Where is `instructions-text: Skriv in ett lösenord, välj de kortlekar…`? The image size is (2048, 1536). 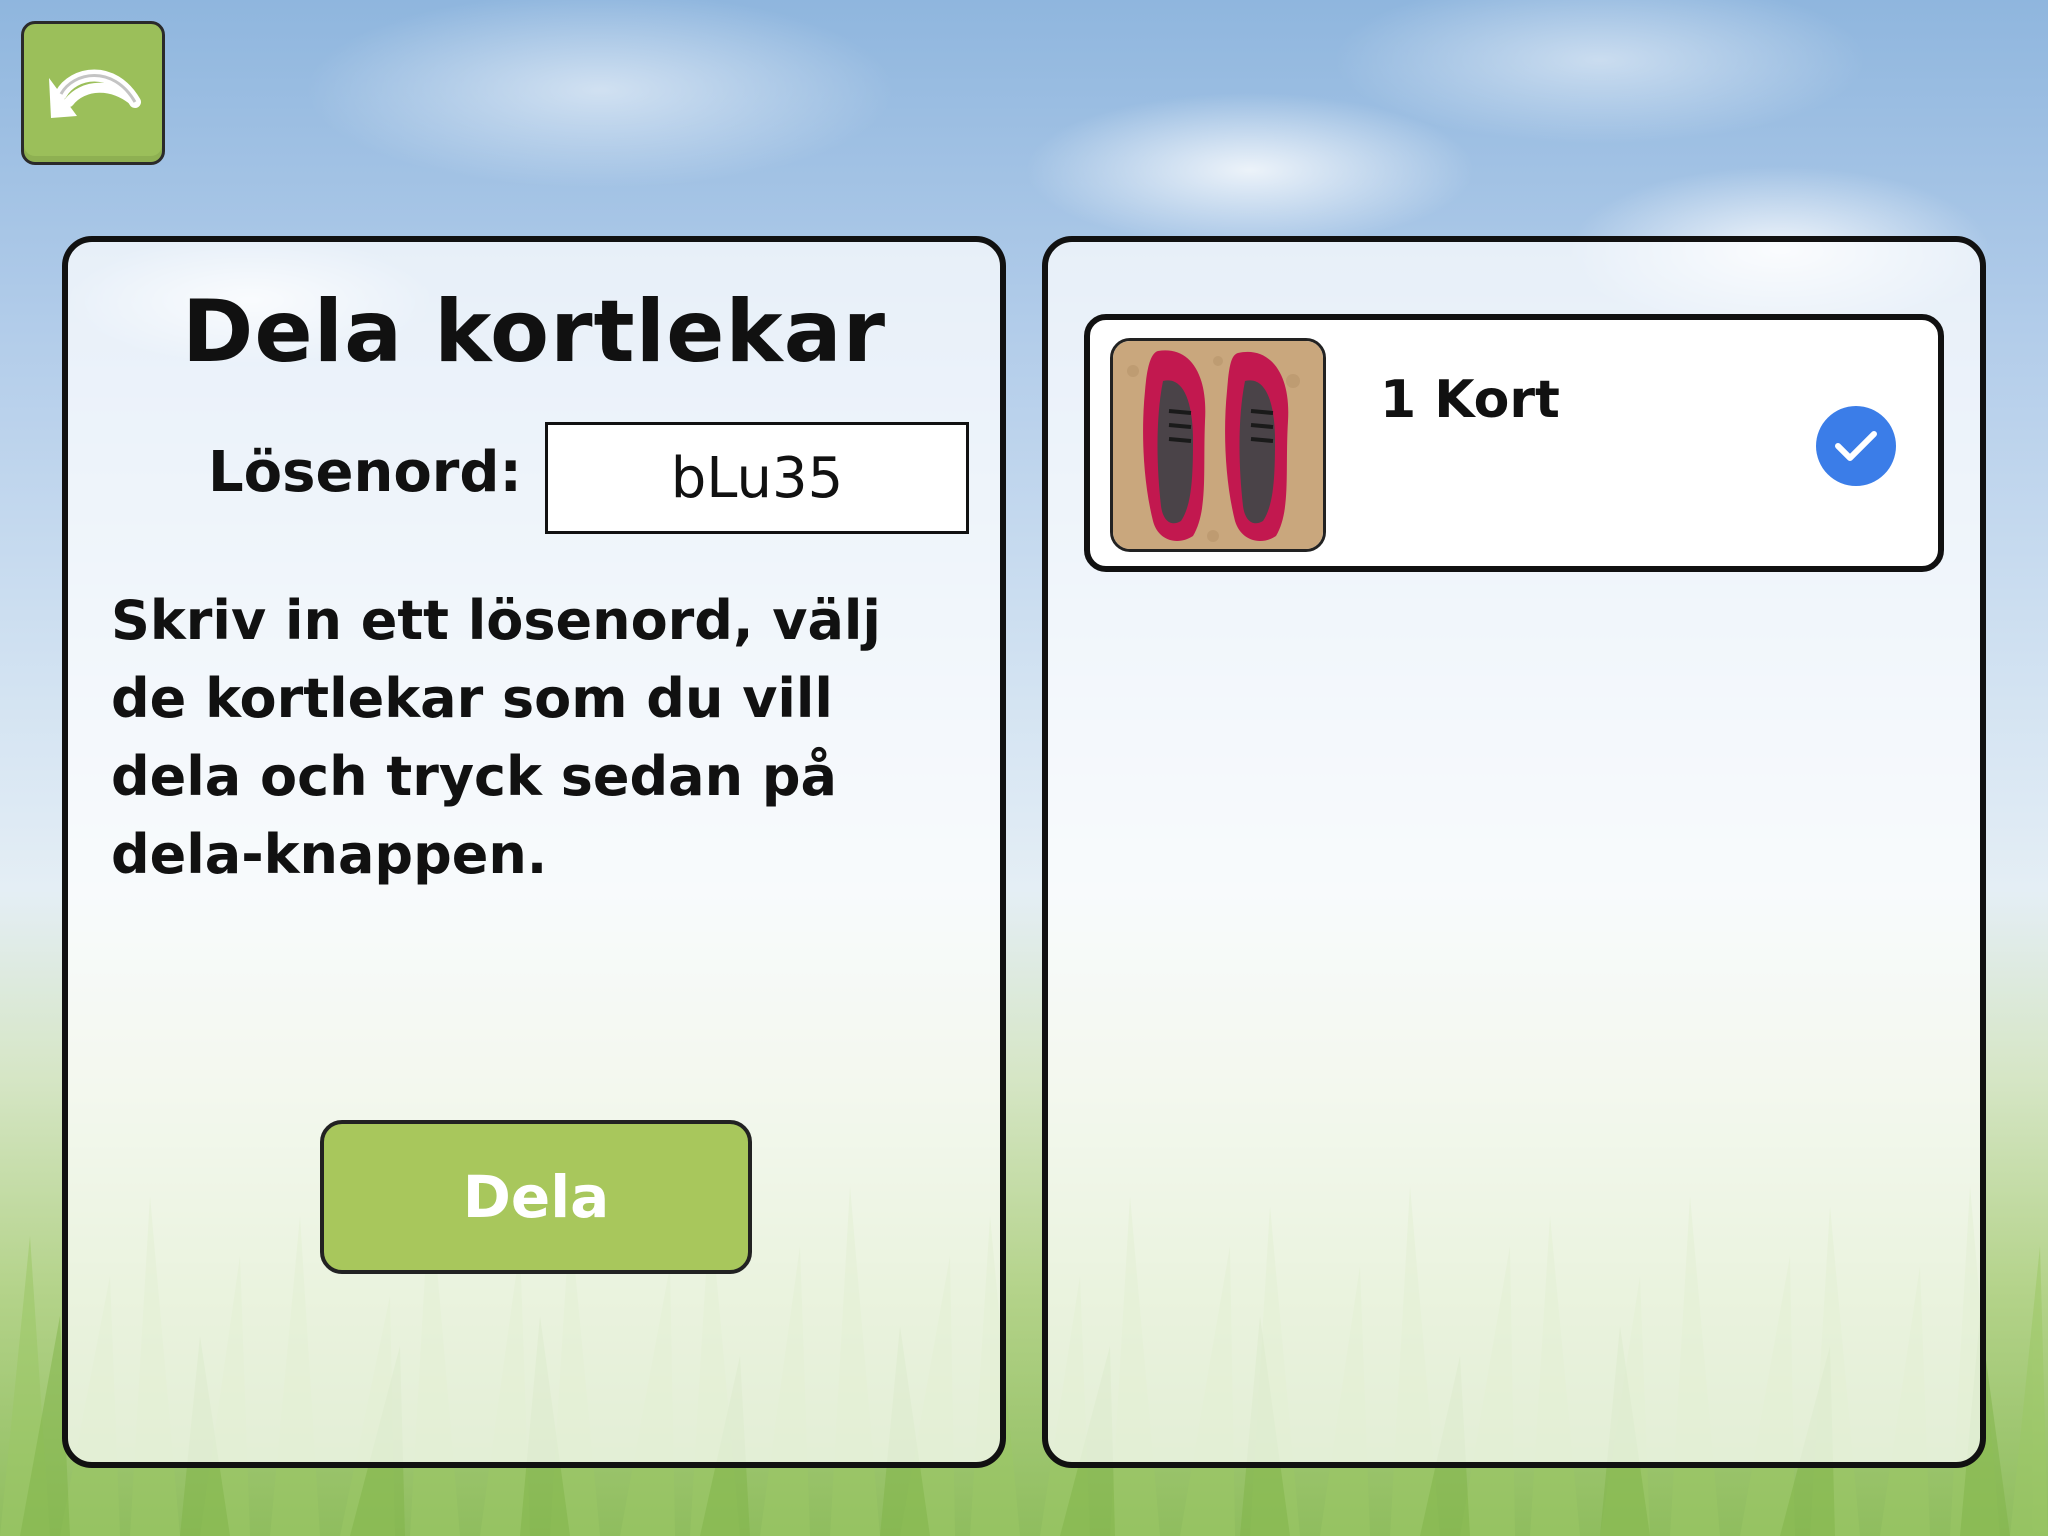
instructions-text: Skriv in ett lösenord, välj de kortlekar… is located at coordinates (496, 737).